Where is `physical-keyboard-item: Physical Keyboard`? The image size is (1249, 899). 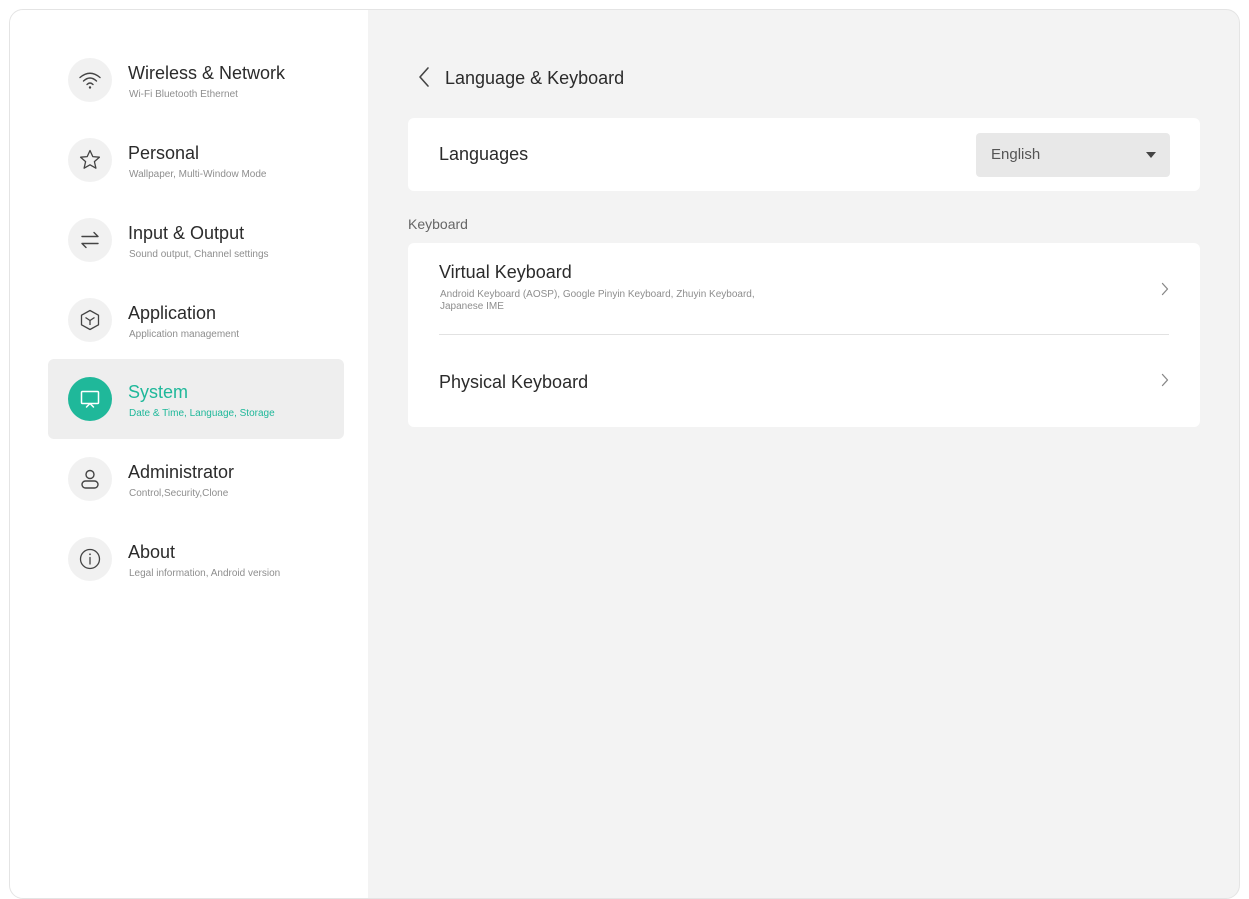 physical-keyboard-item: Physical Keyboard is located at coordinates (804, 381).